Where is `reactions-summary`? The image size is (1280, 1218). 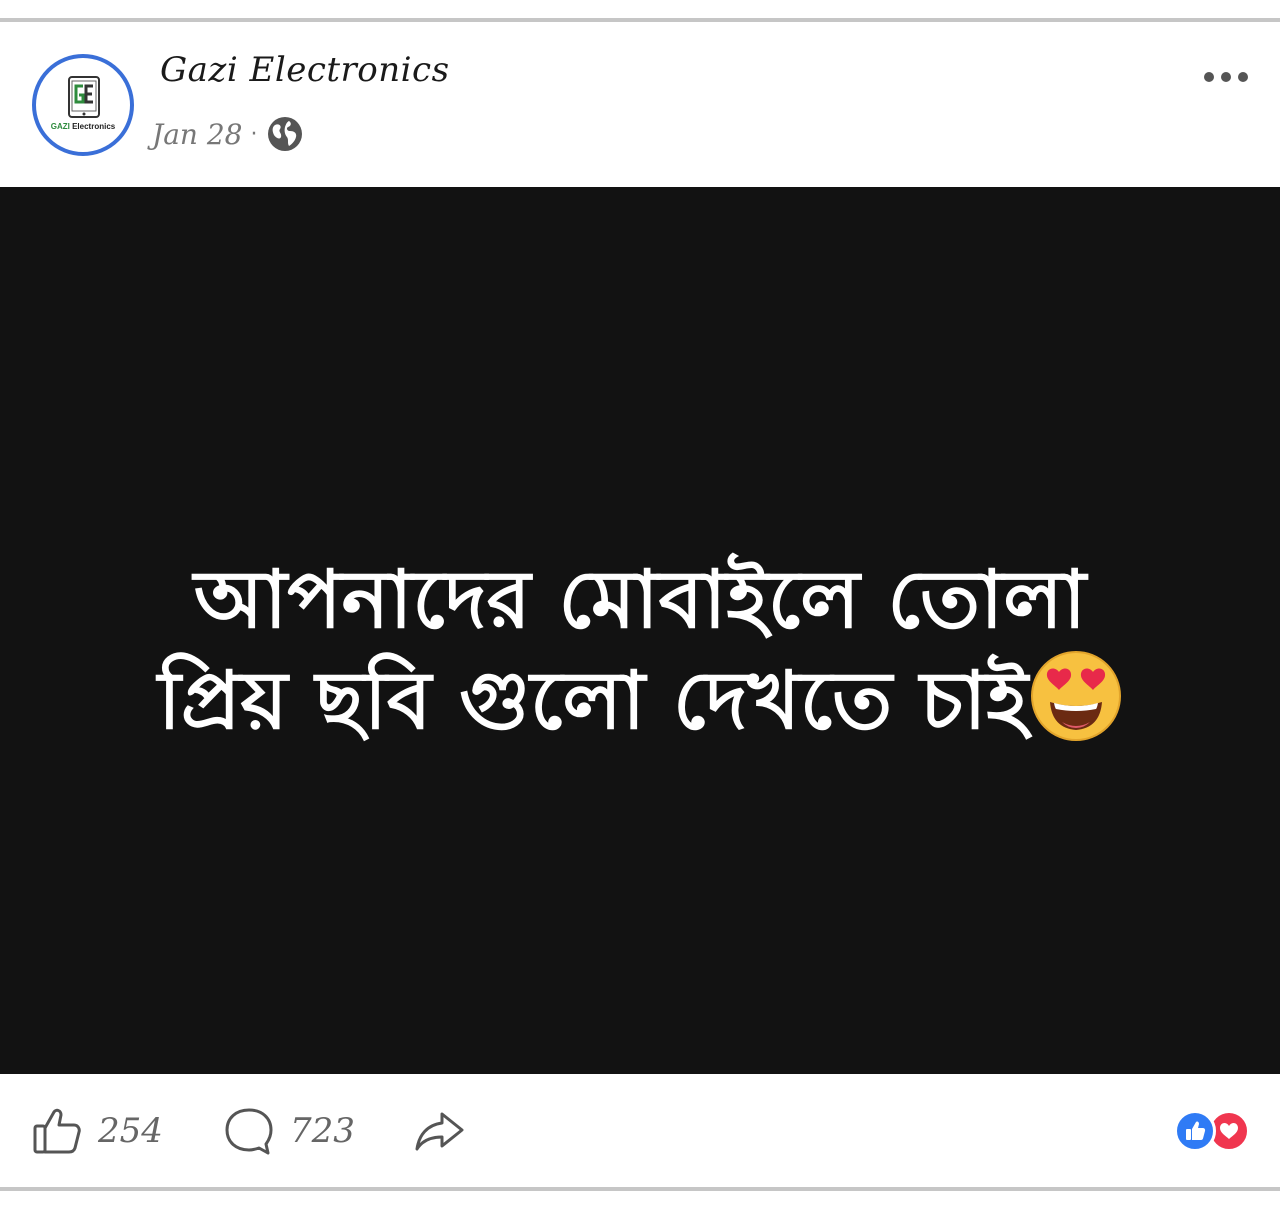
reactions-summary is located at coordinates (1212, 1131).